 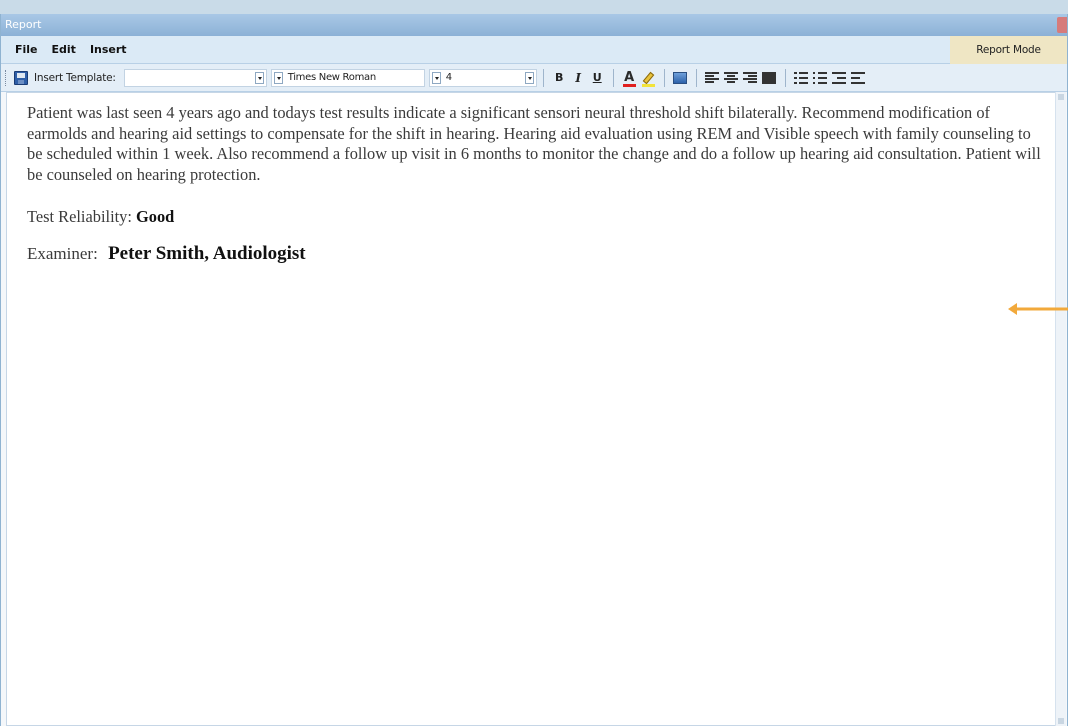 What do you see at coordinates (1060, 409) in the screenshot?
I see `vertical-scrollbar` at bounding box center [1060, 409].